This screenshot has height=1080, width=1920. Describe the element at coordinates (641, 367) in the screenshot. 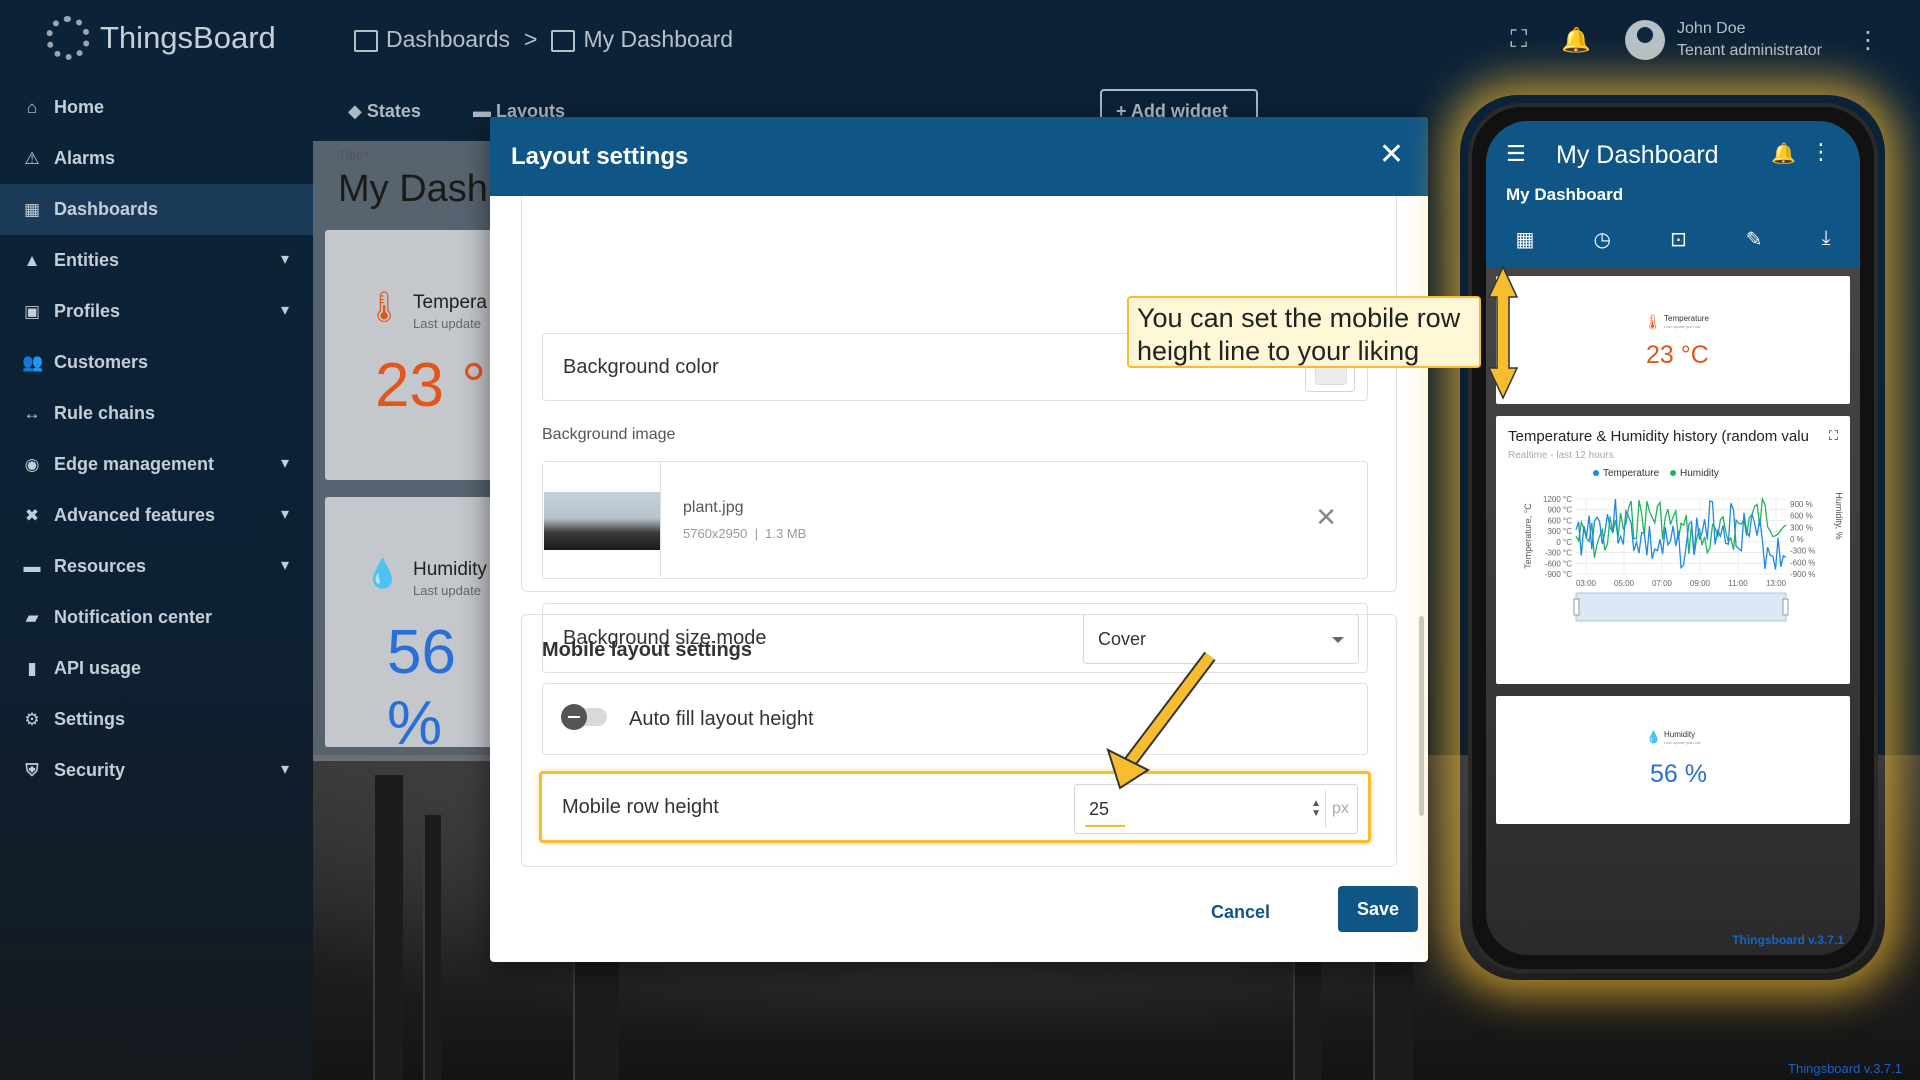

I see `background-color-label: Background color` at that location.